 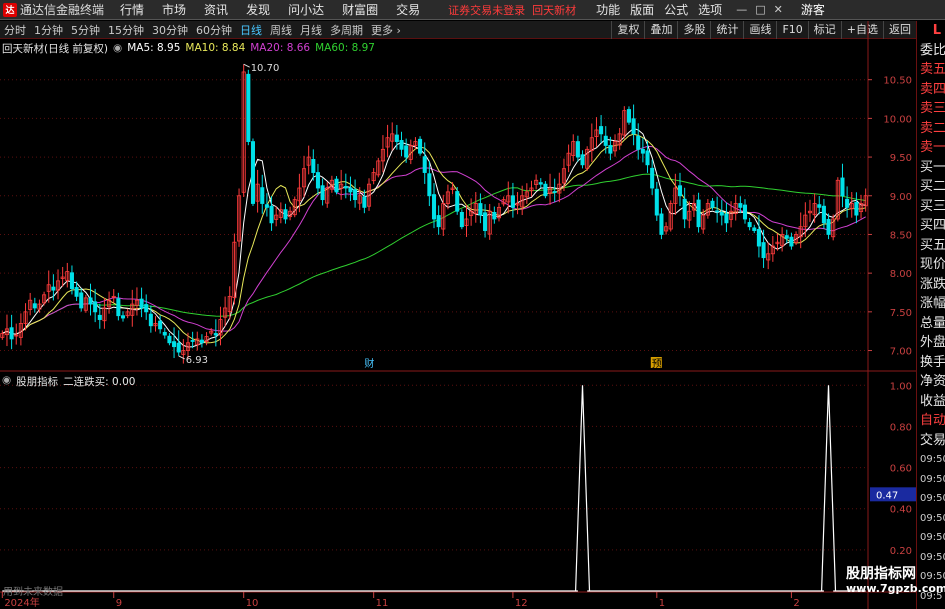 I want to click on high-price-label: 10.70, so click(x=265, y=68).